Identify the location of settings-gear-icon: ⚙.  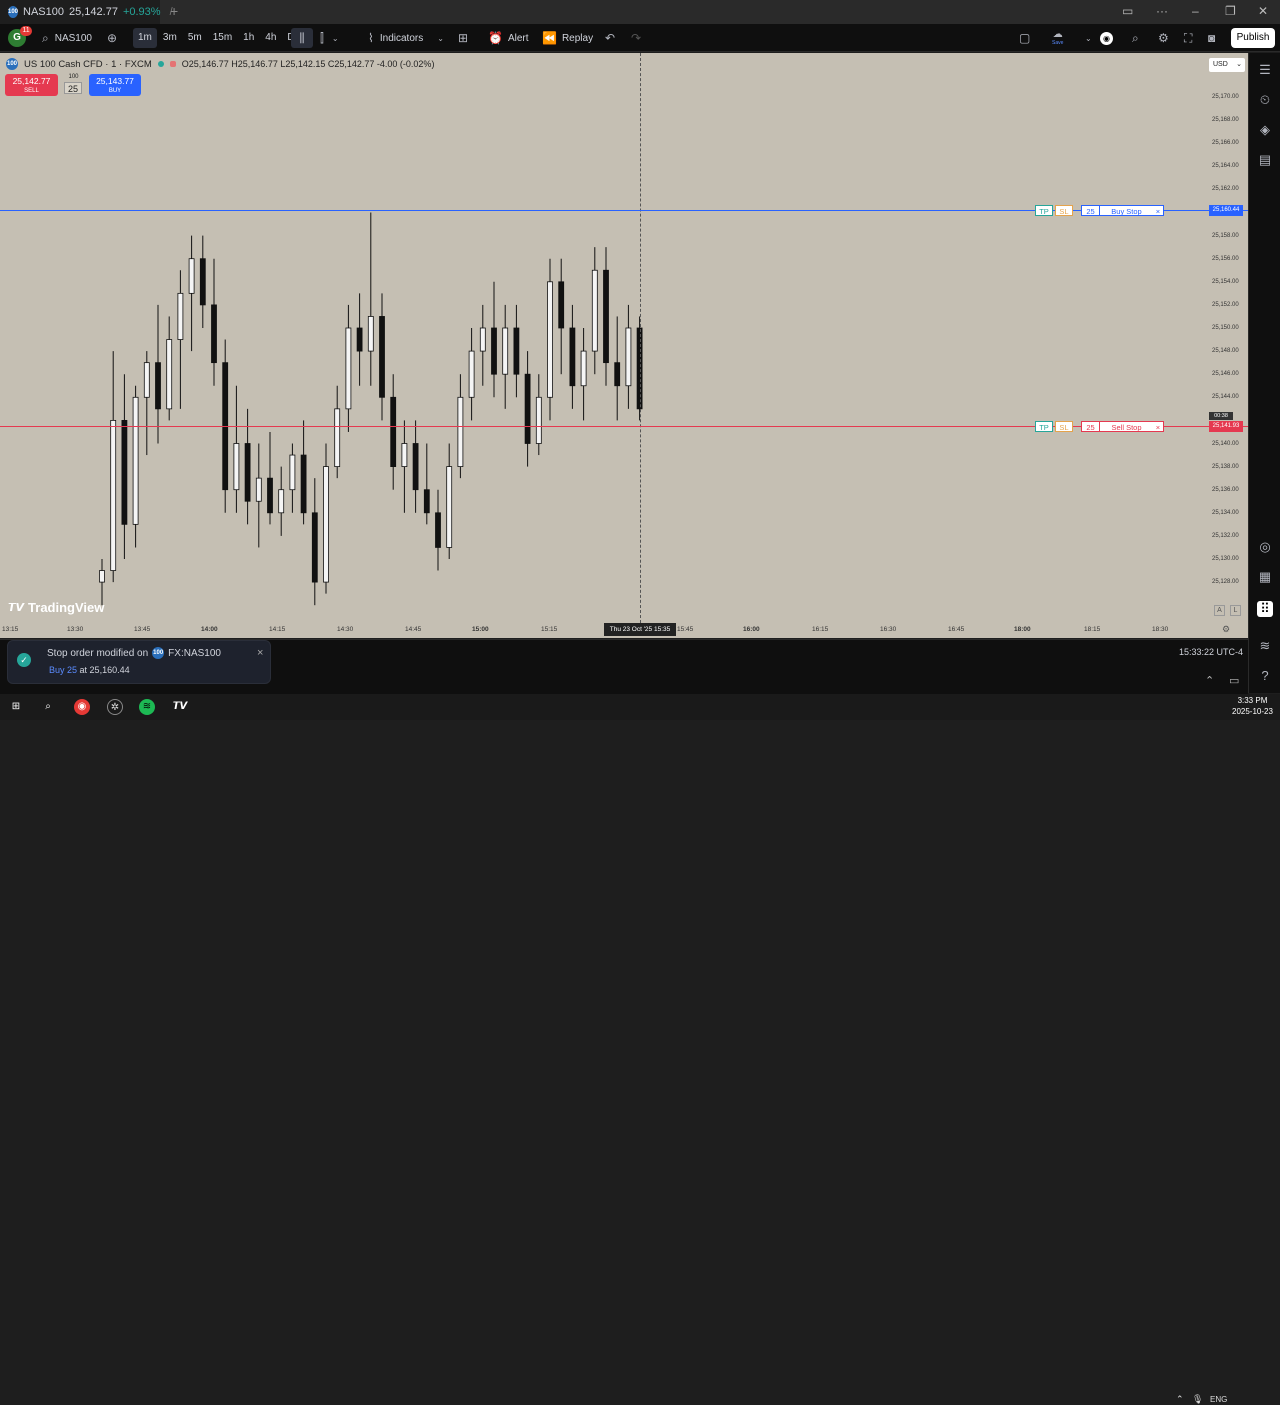
(1163, 38).